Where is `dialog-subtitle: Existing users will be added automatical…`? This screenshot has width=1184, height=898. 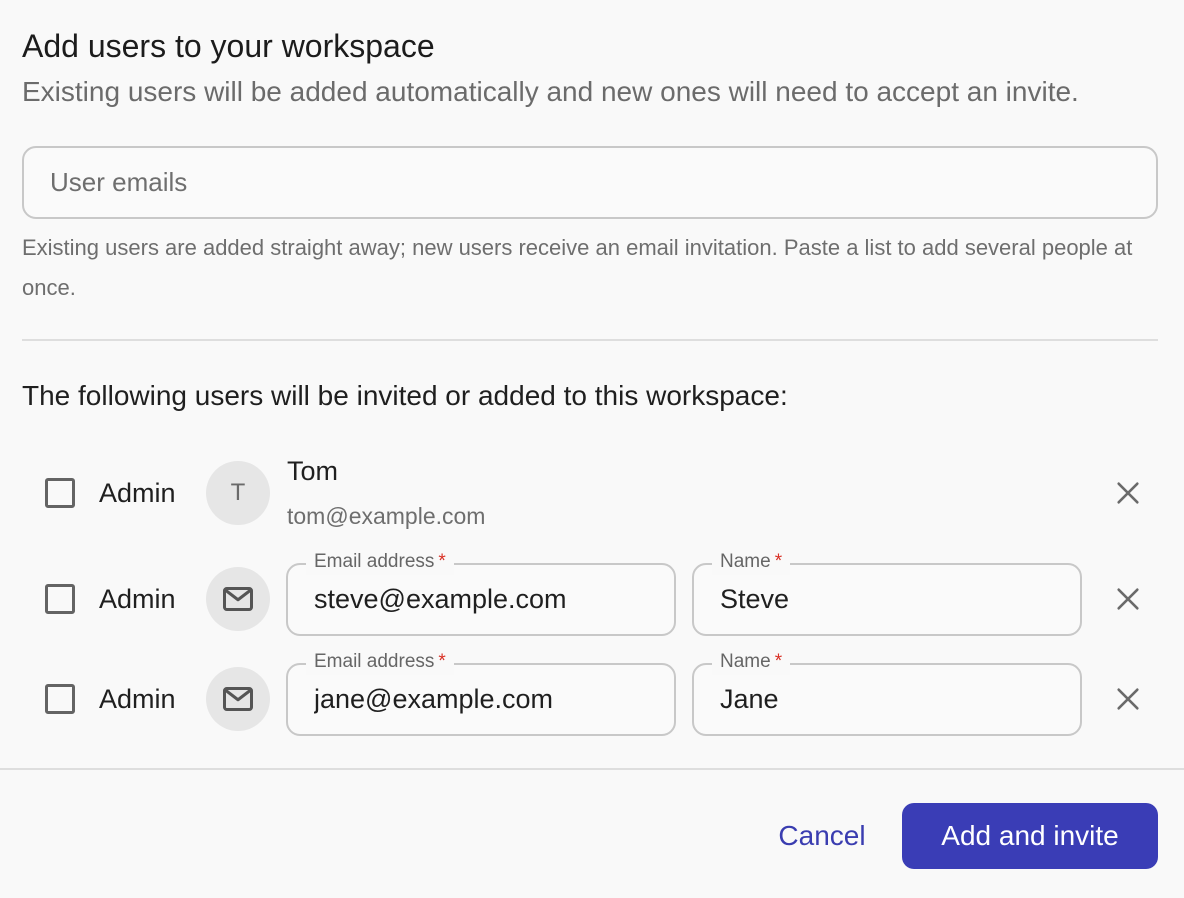
dialog-subtitle: Existing users will be added automatical… is located at coordinates (550, 91).